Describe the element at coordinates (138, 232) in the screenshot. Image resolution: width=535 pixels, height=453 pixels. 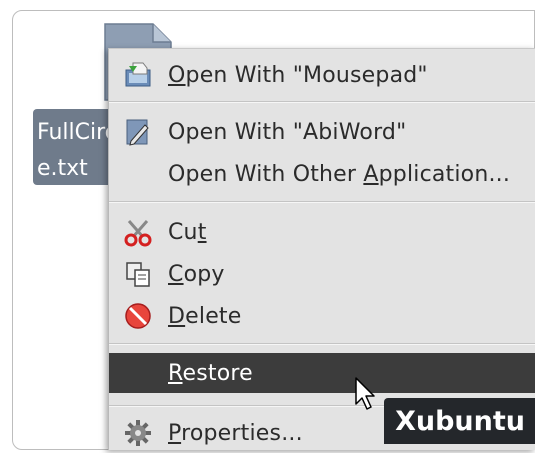
I see `scissors-icon` at that location.